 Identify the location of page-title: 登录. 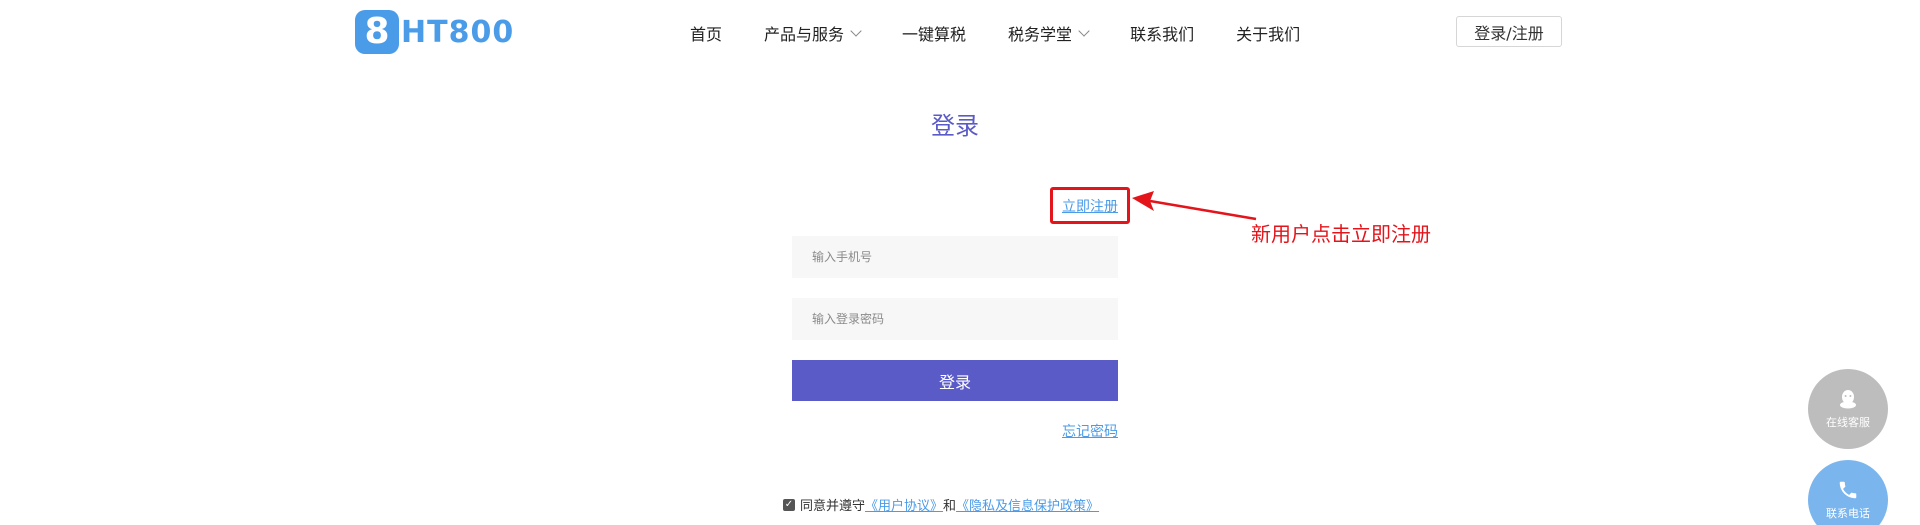
(955, 126).